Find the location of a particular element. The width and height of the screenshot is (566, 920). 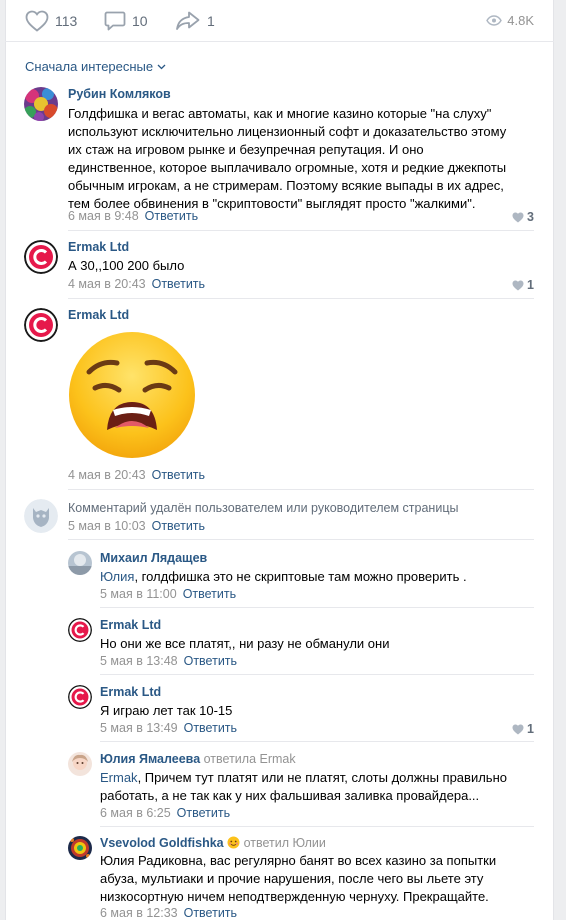

share-button: 1 is located at coordinates (195, 21).